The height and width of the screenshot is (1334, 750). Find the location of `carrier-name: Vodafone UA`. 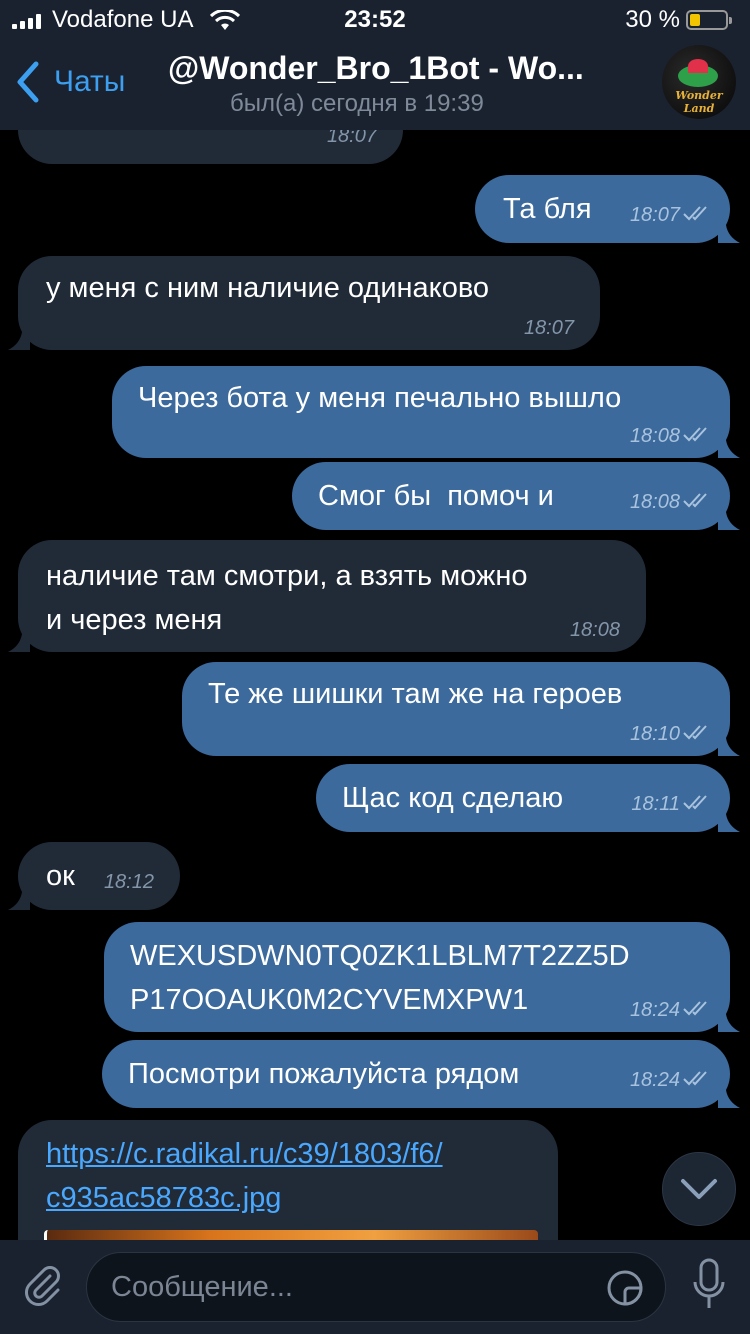

carrier-name: Vodafone UA is located at coordinates (123, 19).